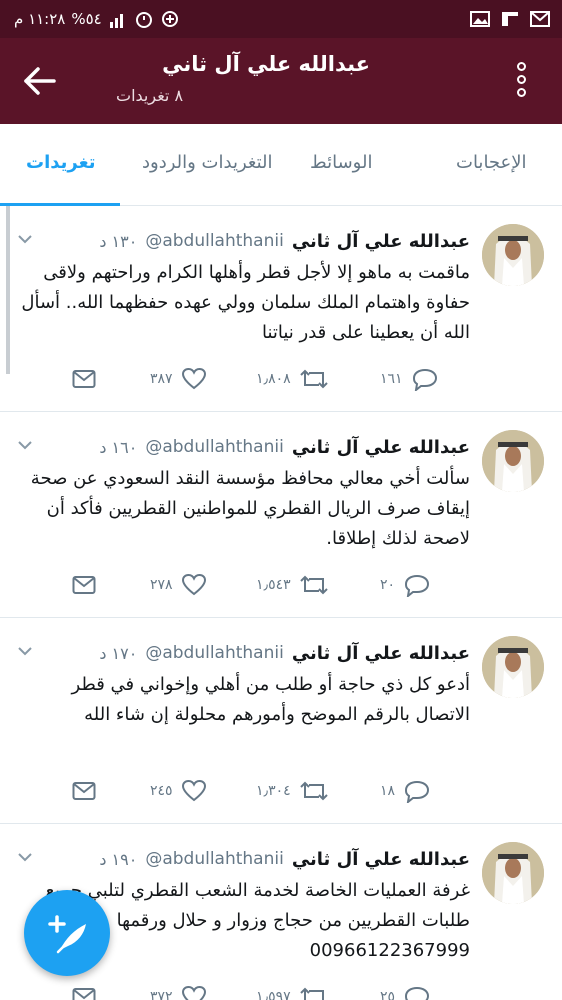 The width and height of the screenshot is (562, 1000). What do you see at coordinates (388, 994) in the screenshot?
I see `reply-count: ٢٥` at bounding box center [388, 994].